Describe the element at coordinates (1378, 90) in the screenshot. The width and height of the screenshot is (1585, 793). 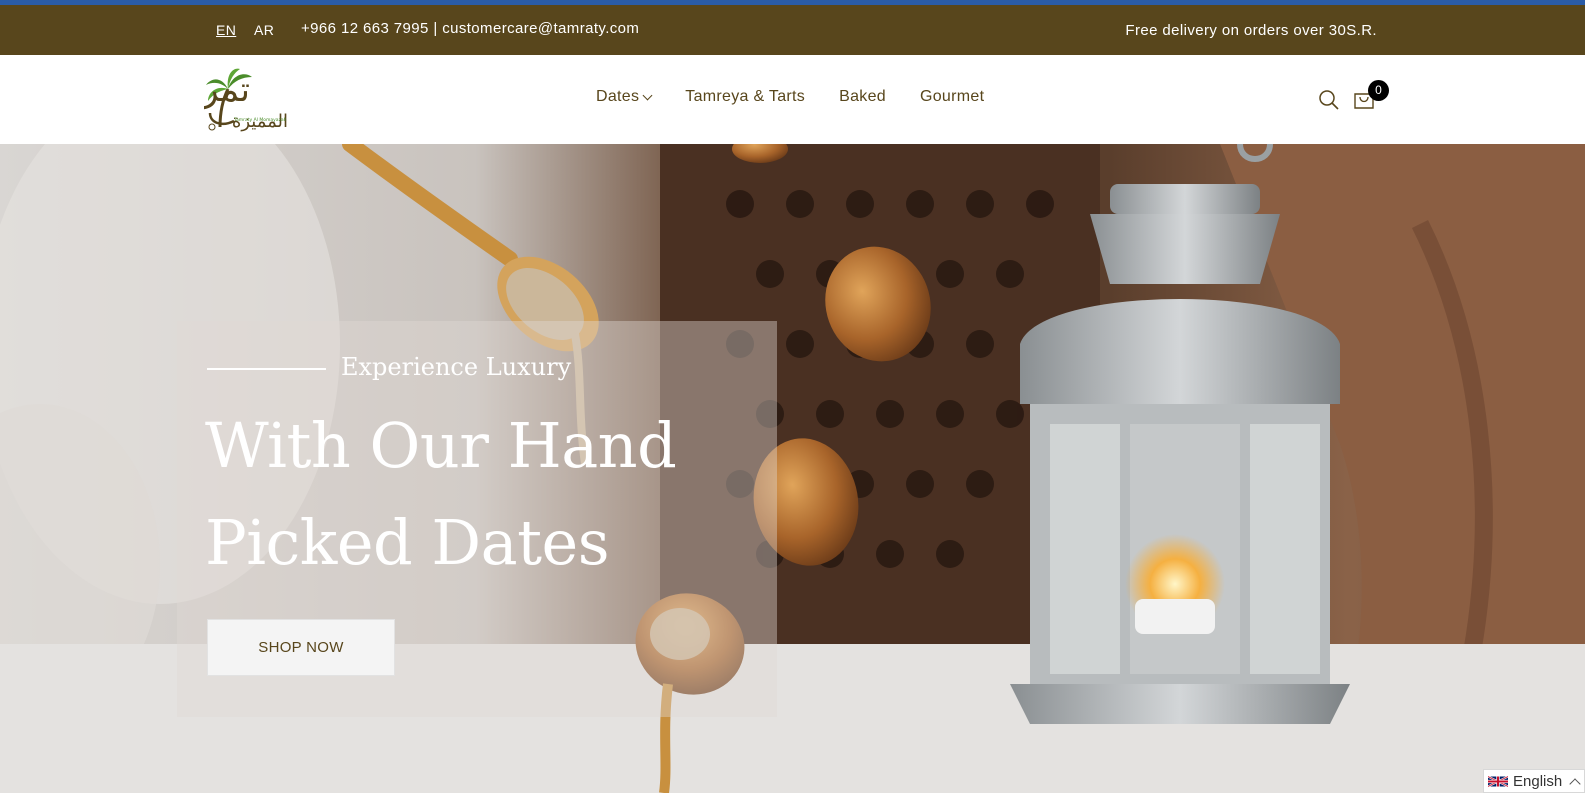
I see `cart-count-badge: 0` at that location.